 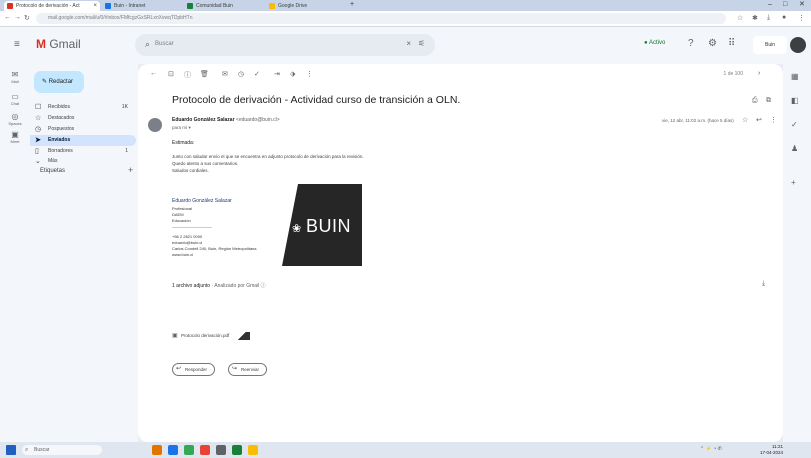 I want to click on sidebar-item-starred: ☆ Destacados, so click(x=83, y=118).